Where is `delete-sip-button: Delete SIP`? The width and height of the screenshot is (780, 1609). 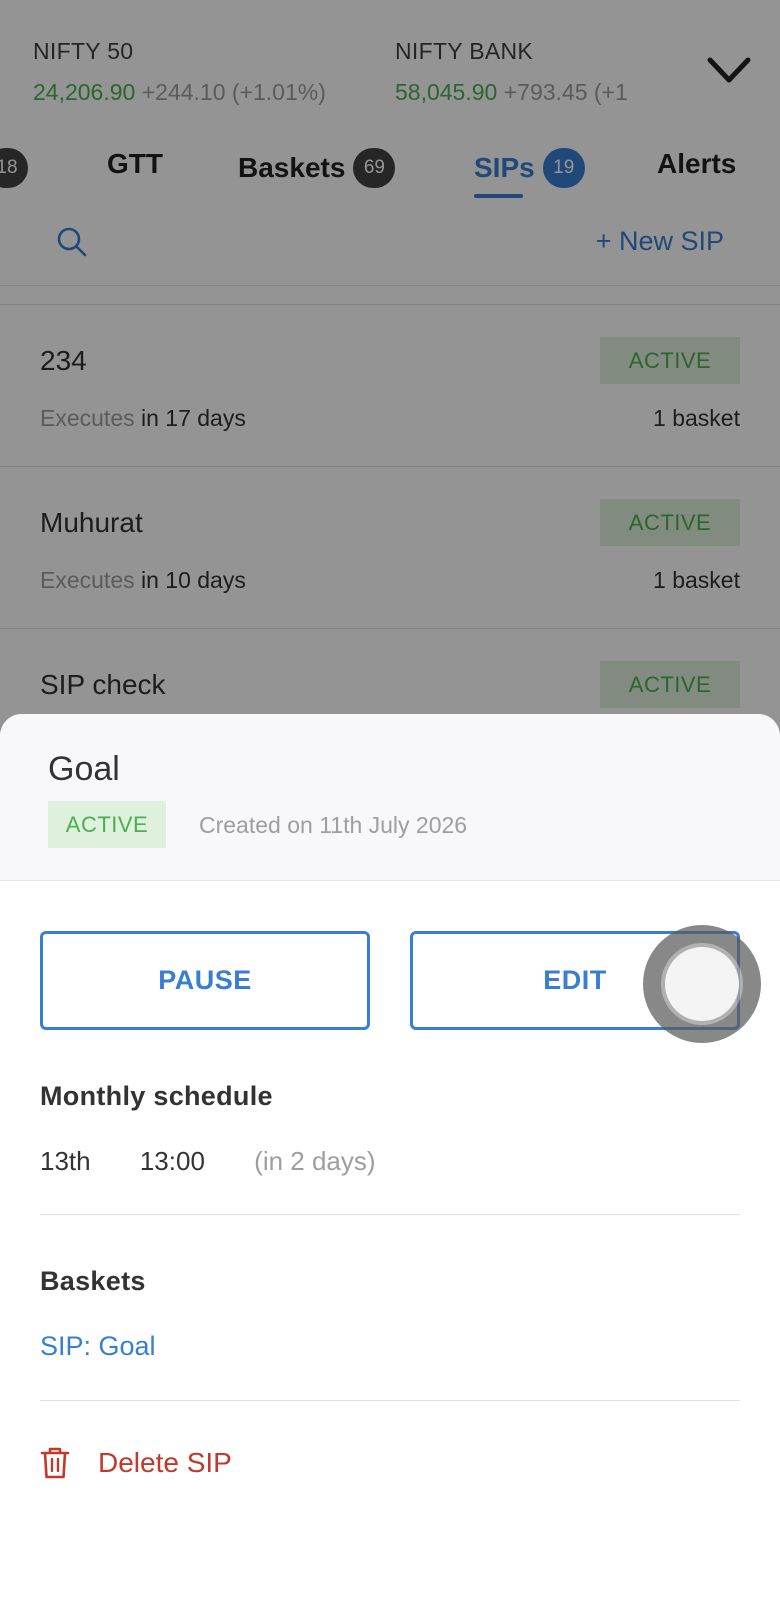 delete-sip-button: Delete SIP is located at coordinates (136, 1463).